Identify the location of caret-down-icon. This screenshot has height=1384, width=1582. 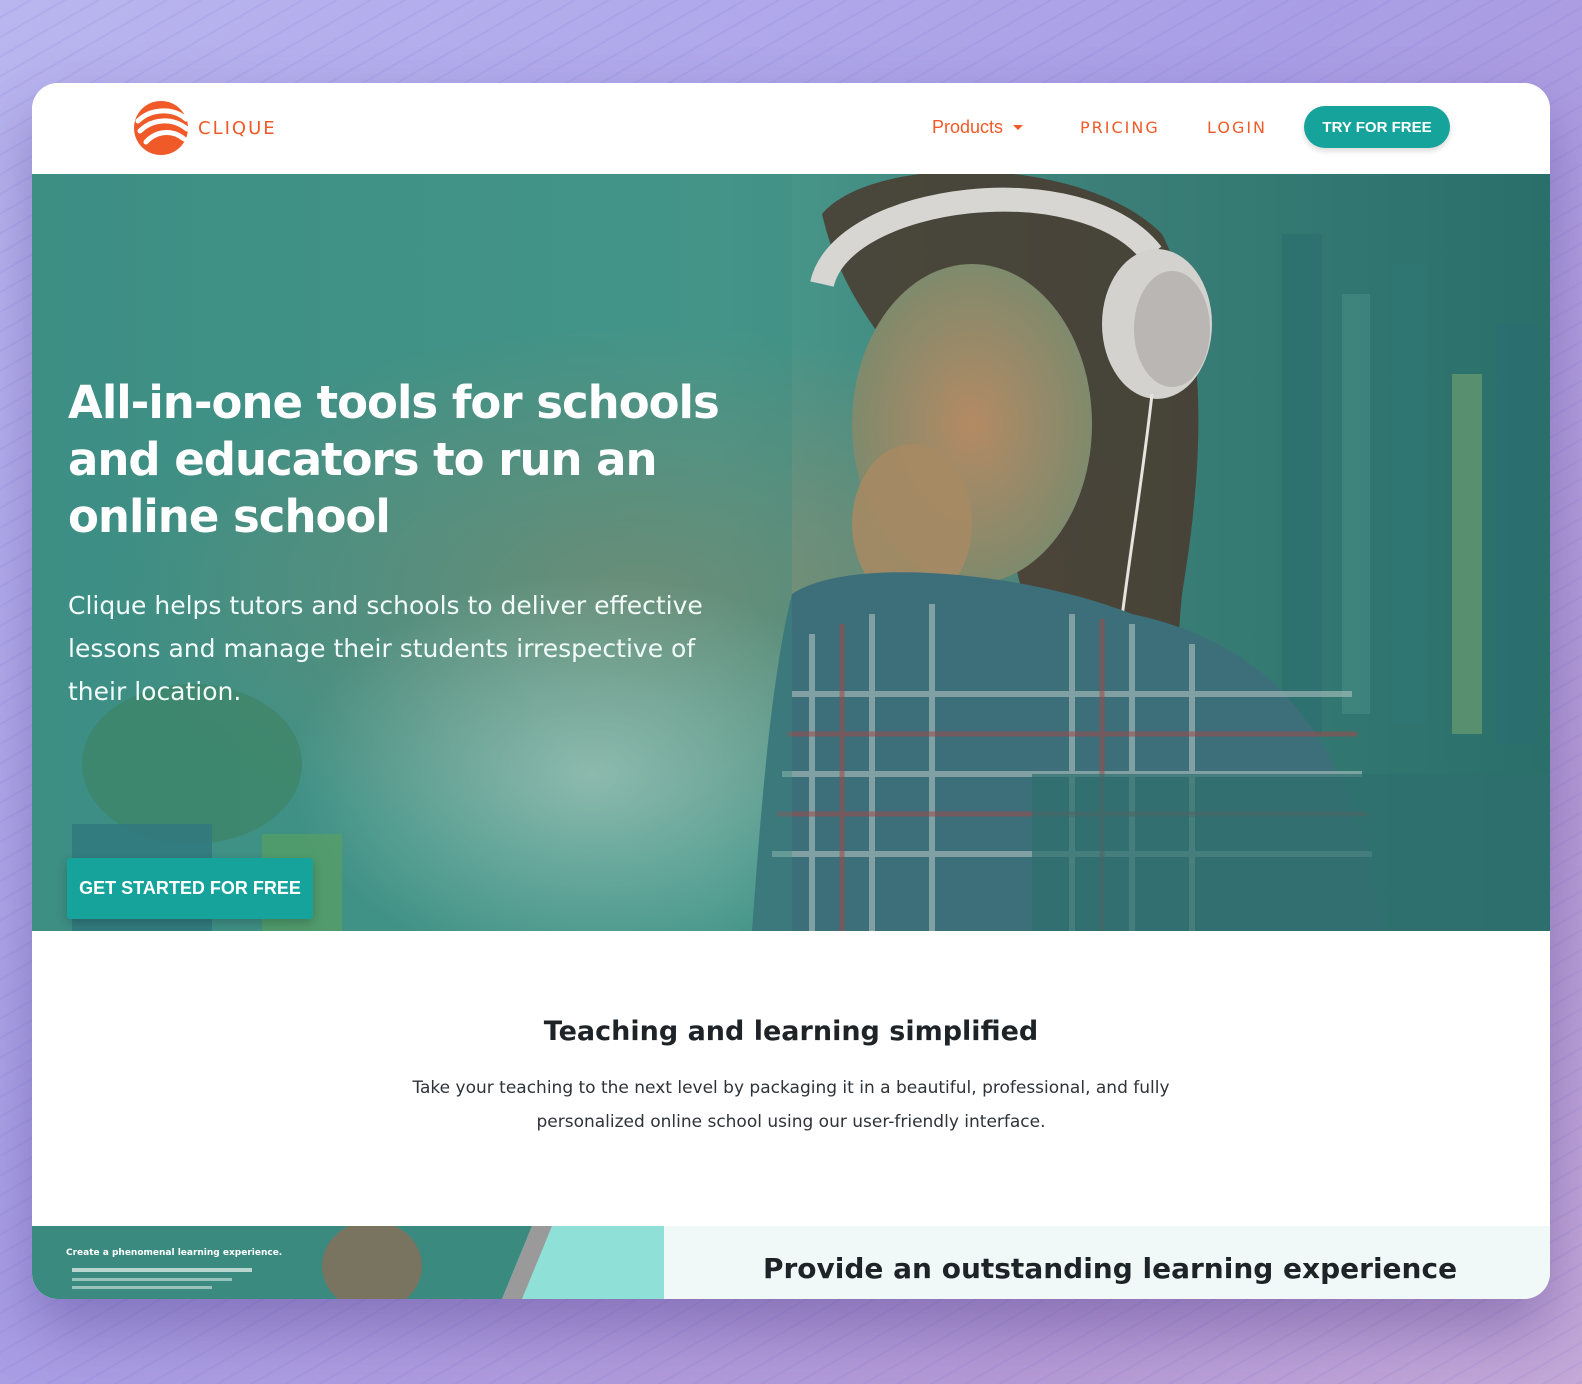
(1018, 127).